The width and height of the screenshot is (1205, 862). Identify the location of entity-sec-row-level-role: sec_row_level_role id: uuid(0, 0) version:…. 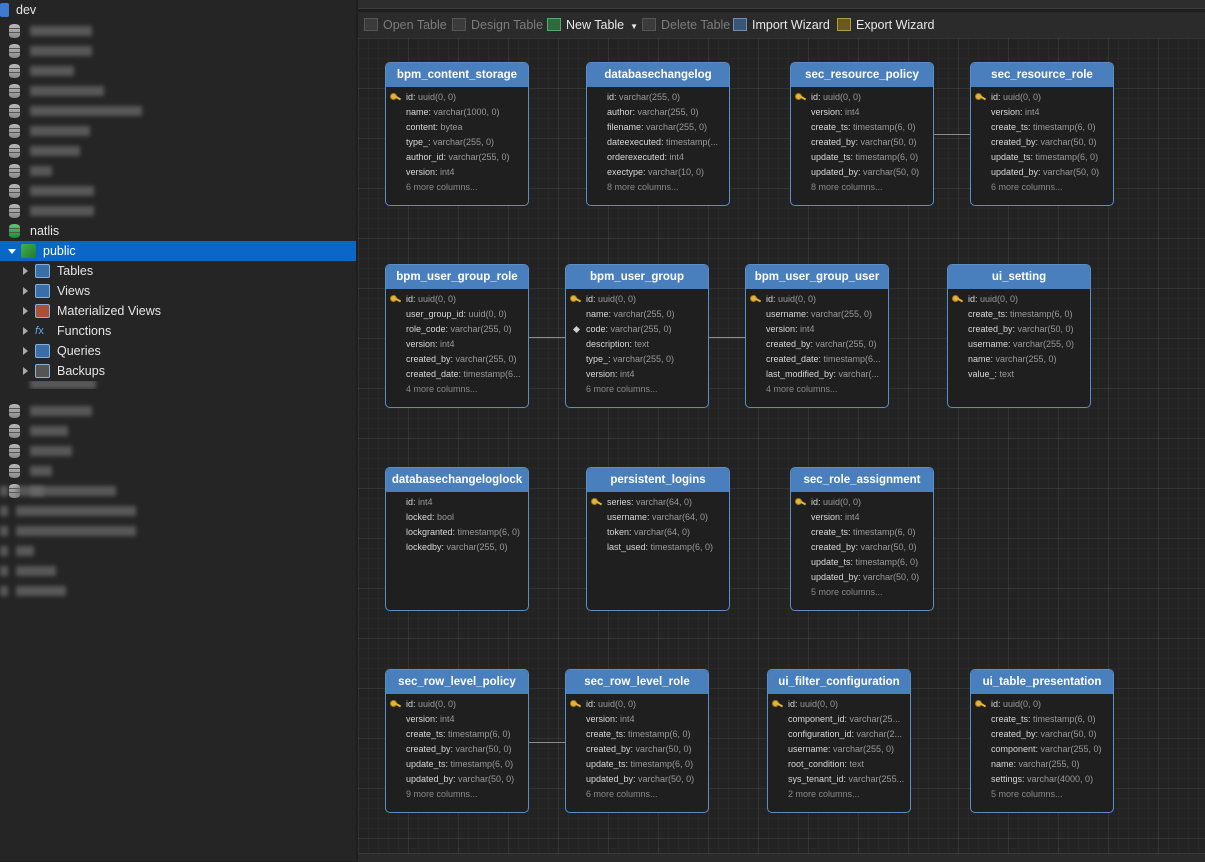
(637, 741).